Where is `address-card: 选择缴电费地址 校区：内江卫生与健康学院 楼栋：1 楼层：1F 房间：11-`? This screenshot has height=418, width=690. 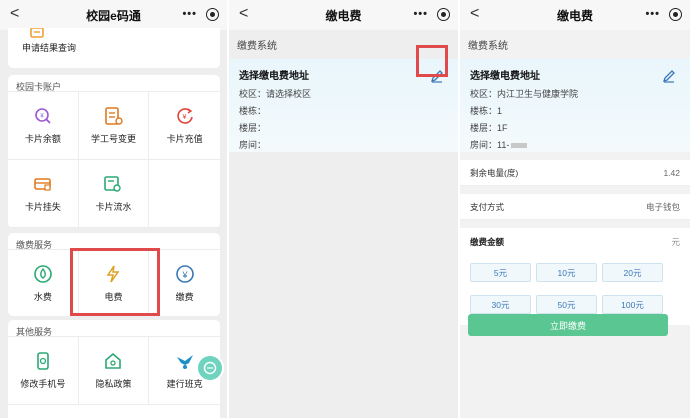 address-card: 选择缴电费地址 校区：内江卫生与健康学院 楼栋：1 楼层：1F 房间：11- is located at coordinates (575, 105).